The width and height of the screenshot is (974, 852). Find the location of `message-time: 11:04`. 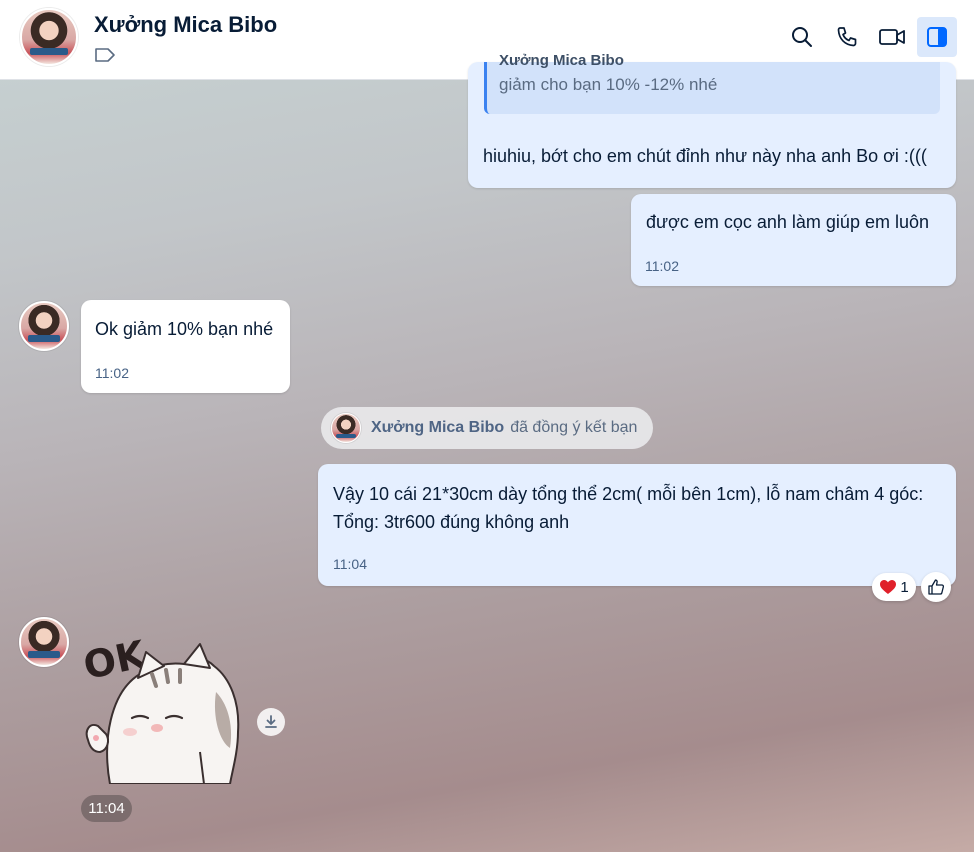

message-time: 11:04 is located at coordinates (350, 564).